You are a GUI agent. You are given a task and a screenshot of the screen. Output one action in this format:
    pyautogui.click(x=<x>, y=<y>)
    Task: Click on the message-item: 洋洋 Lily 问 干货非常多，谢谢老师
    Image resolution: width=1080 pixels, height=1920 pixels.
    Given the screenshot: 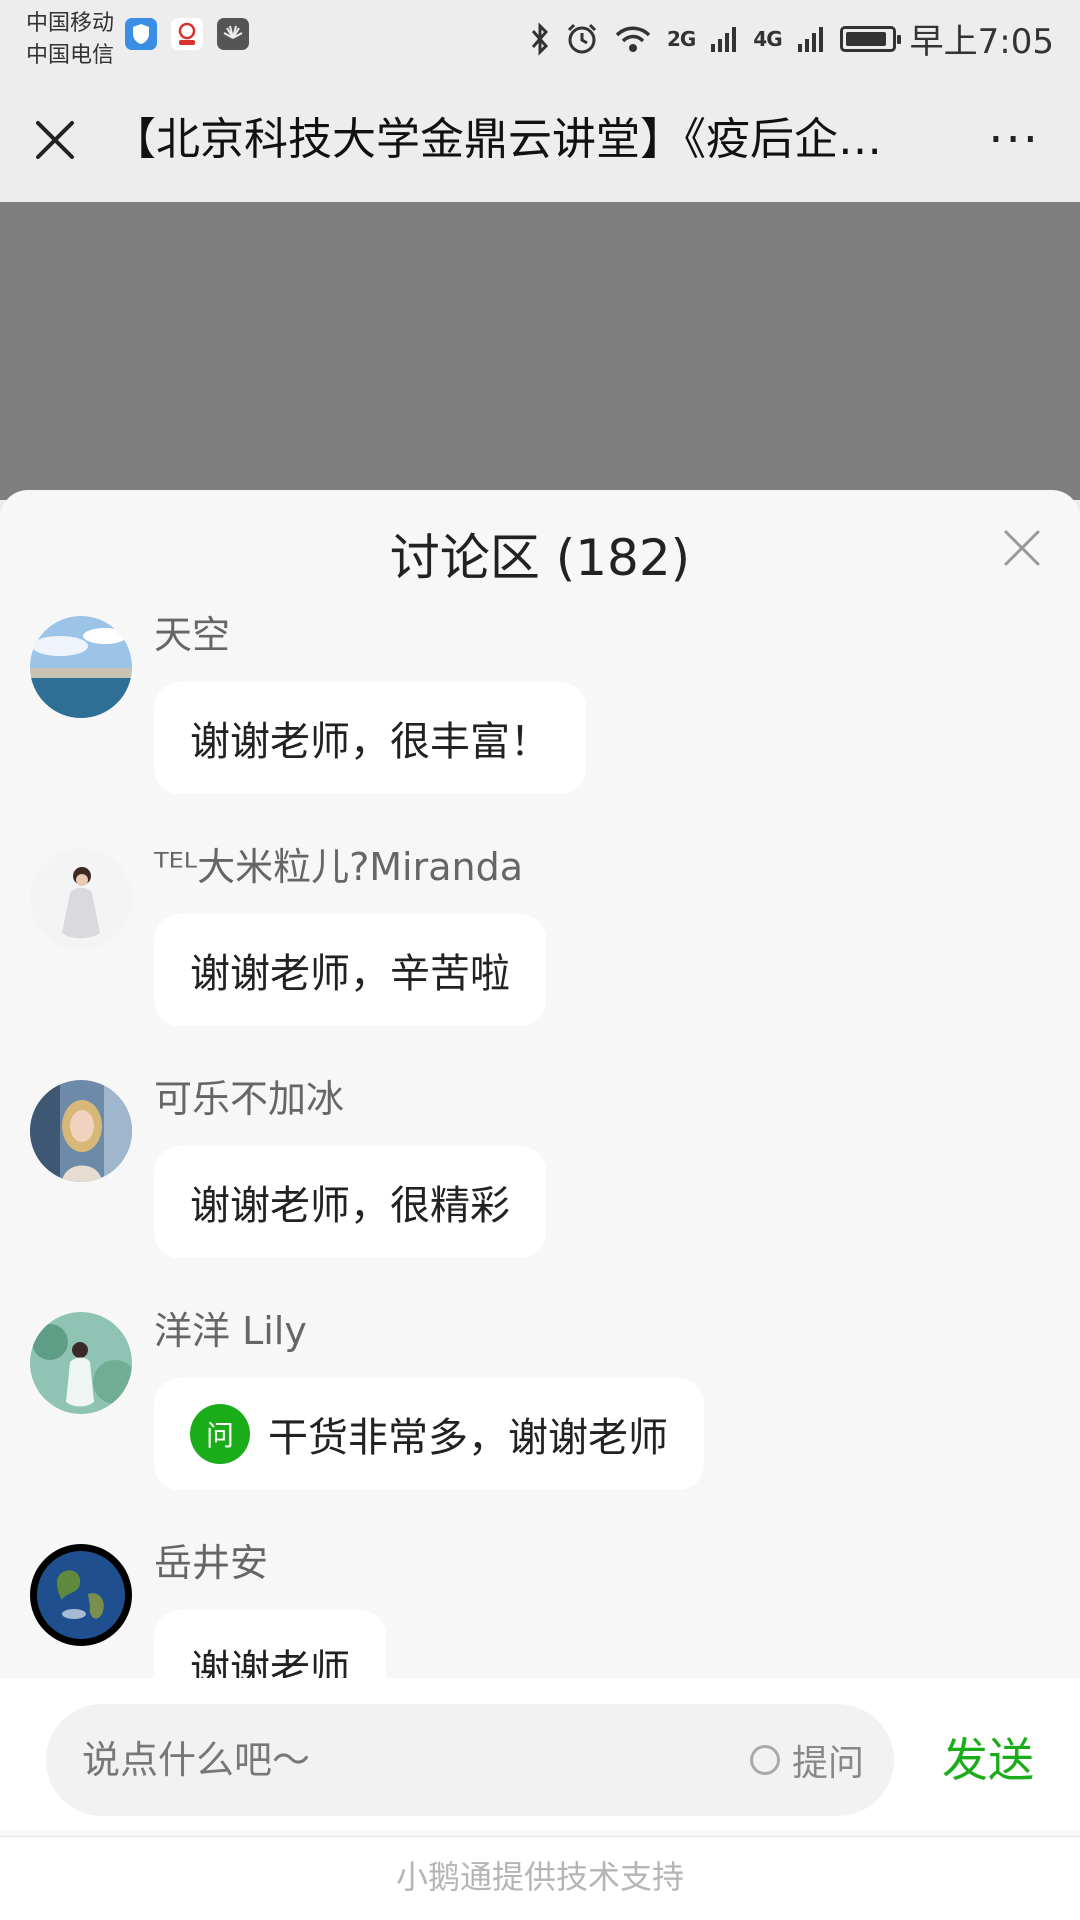 What is the action you would take?
    pyautogui.click(x=540, y=1422)
    